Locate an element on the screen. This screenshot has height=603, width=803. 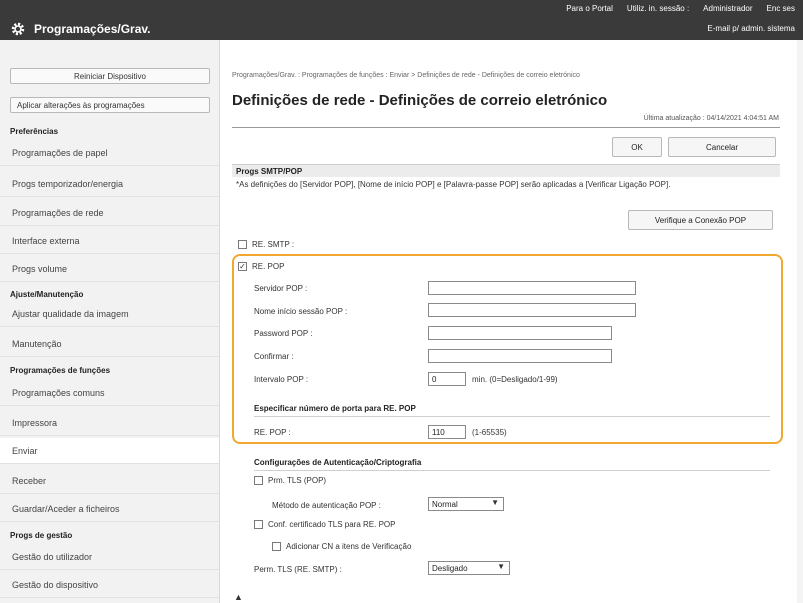
add-cn-checkbox: Adicionar CN a itens de Verificação is located at coordinates (341, 546).